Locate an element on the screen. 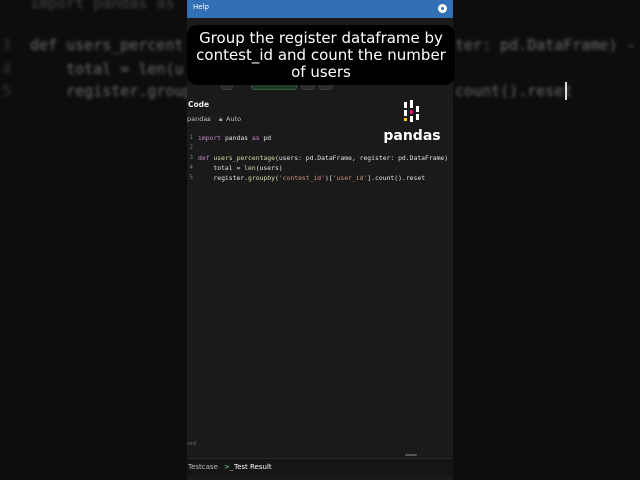 This screenshot has width=640, height=480. code-token: (users) is located at coordinates (269, 168).